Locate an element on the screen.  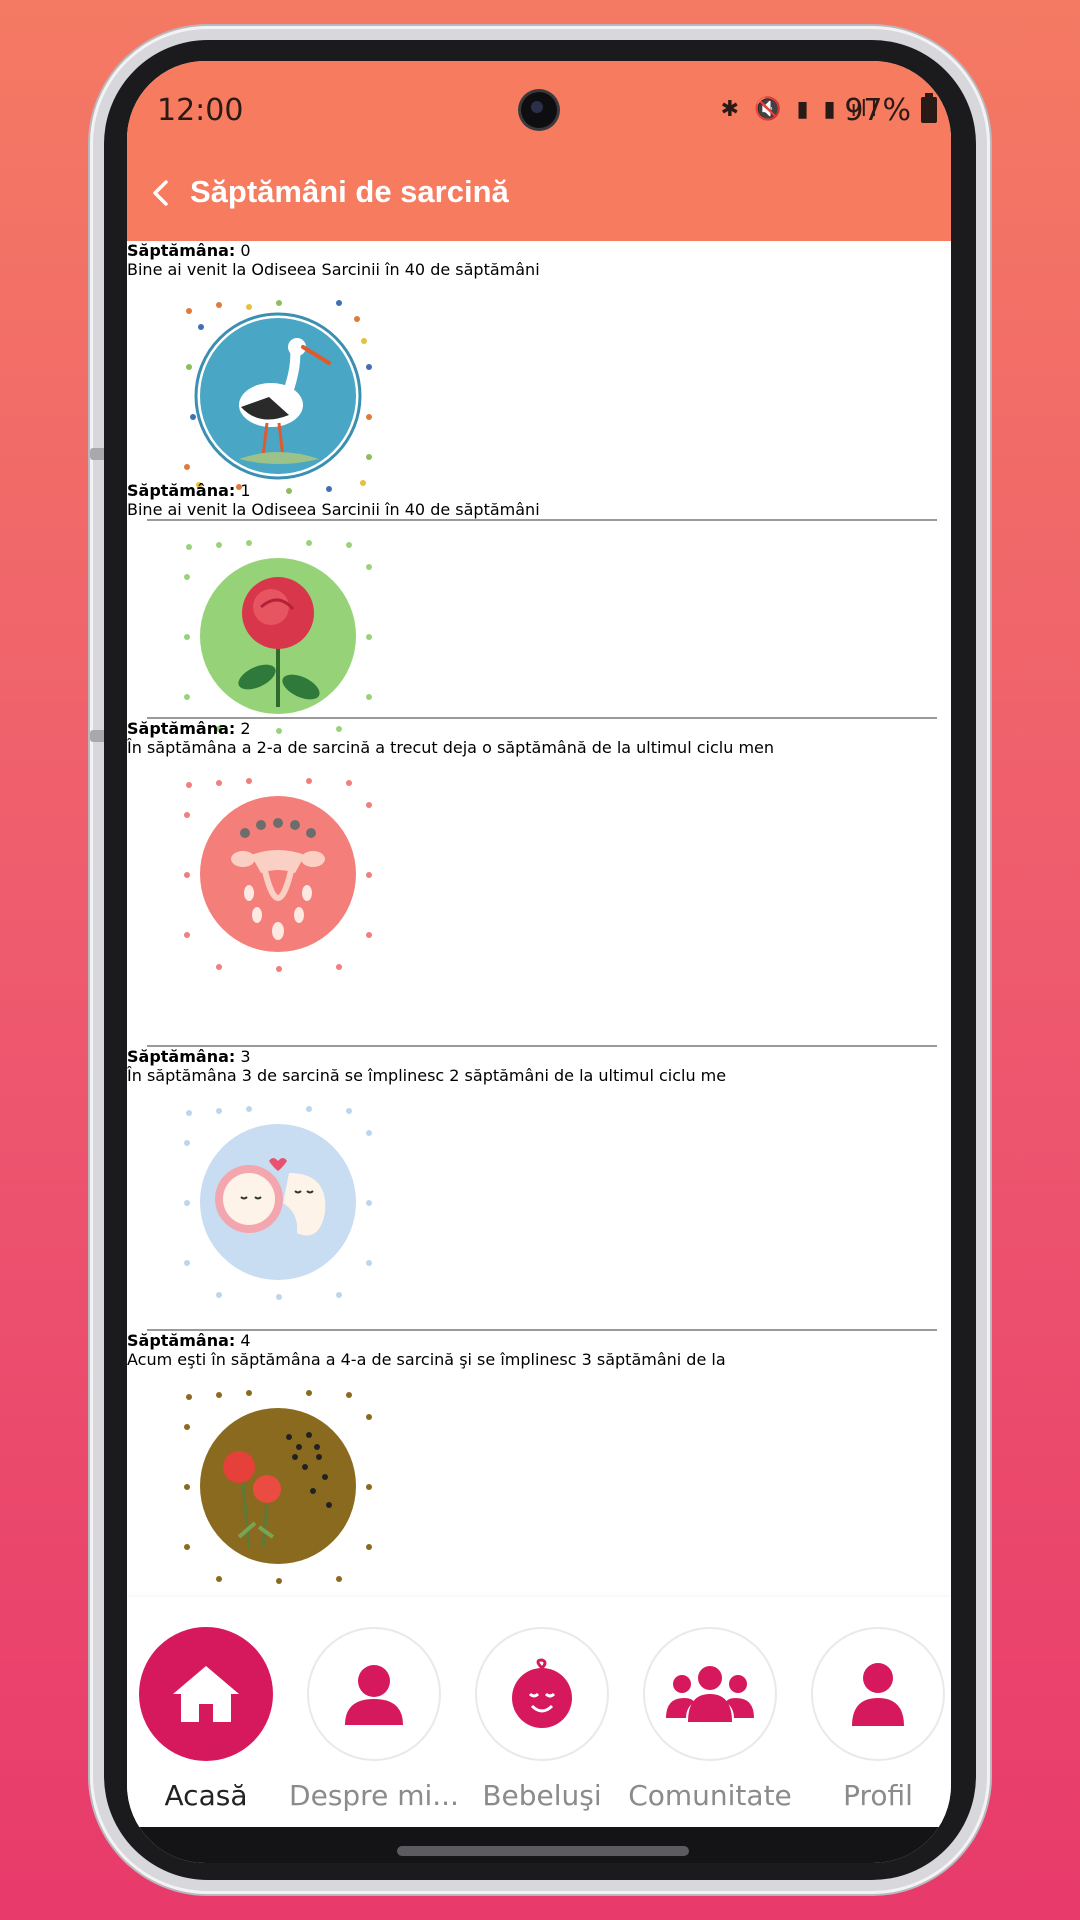
nav-item-profil: Profil is located at coordinates (877, 1712).